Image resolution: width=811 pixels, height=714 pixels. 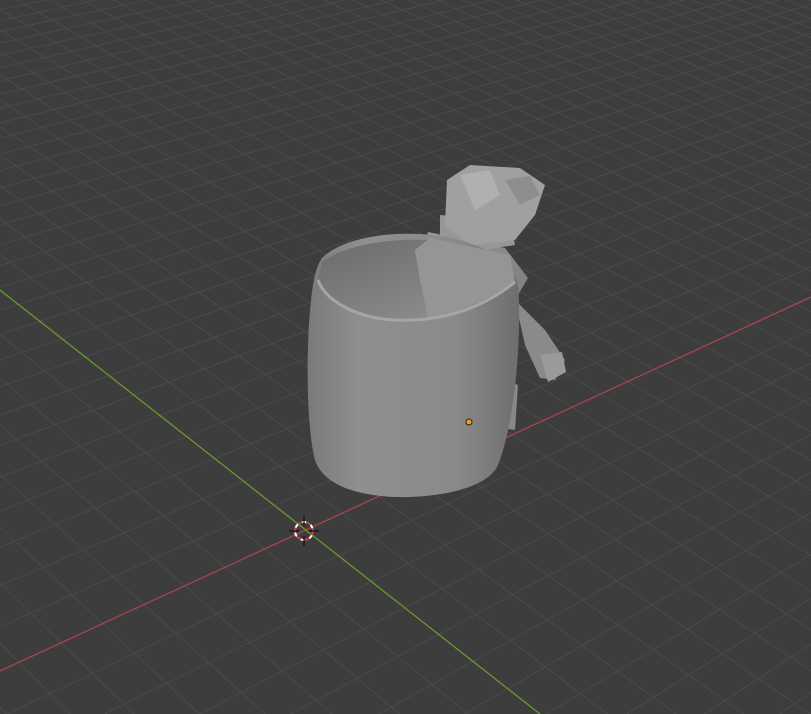 I want to click on object-origin-icon, so click(x=469, y=422).